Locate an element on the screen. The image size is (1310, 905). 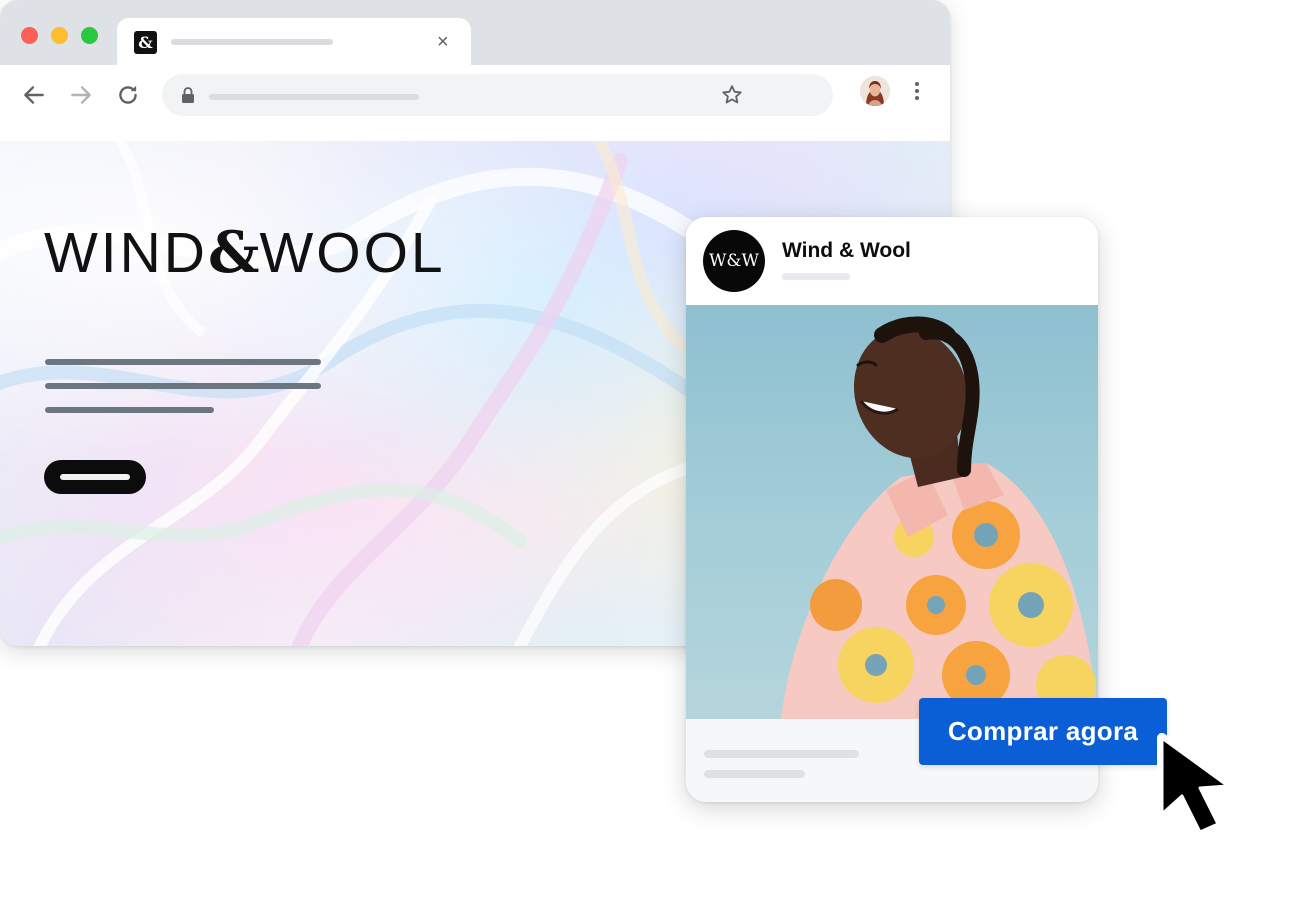
sponsored-placeholder is located at coordinates (816, 276).